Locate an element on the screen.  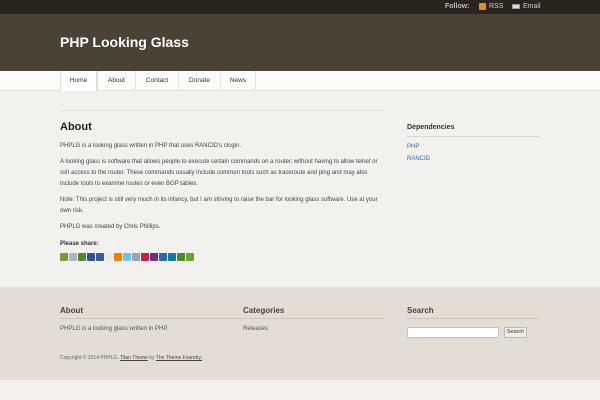
delicious-icon is located at coordinates (91, 257).